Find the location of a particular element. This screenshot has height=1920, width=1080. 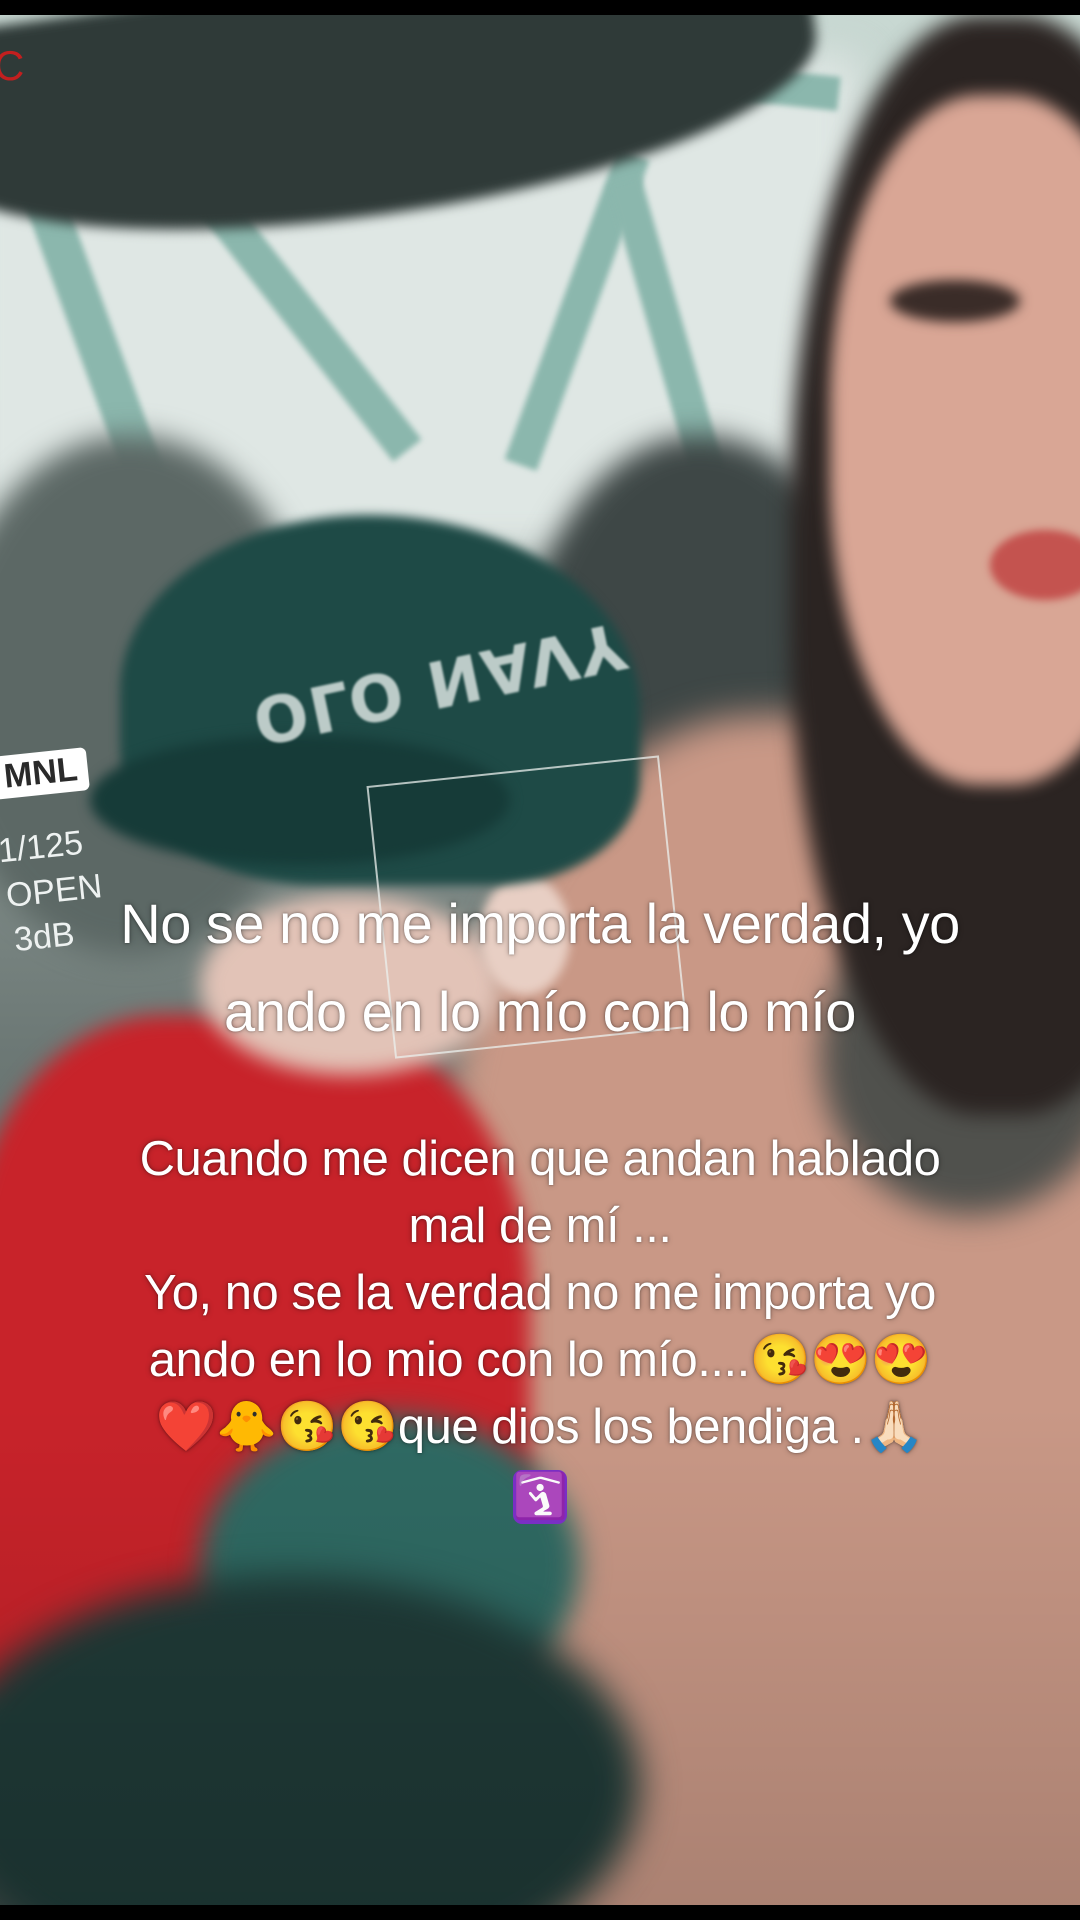

camera-gain: 3dB is located at coordinates (44, 937).